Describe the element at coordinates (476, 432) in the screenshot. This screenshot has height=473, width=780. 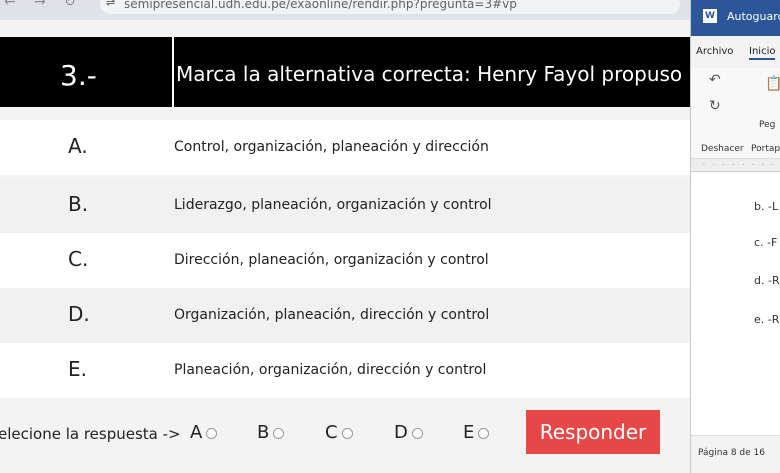
I see `choice-e: E` at that location.